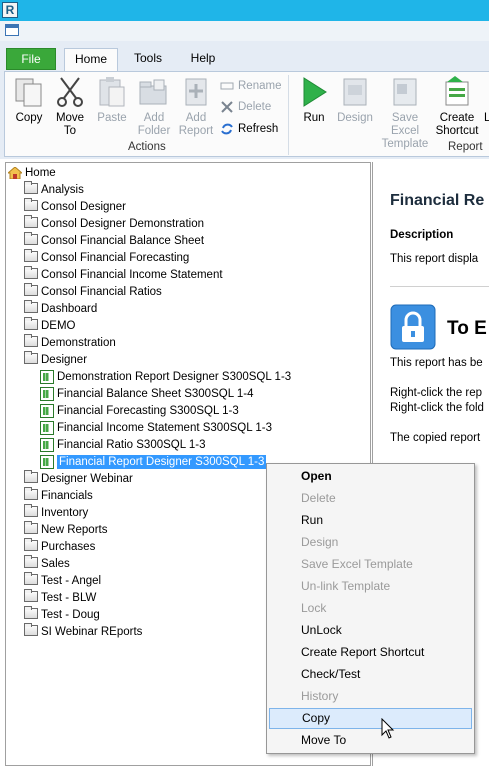 The height and width of the screenshot is (766, 489). I want to click on tree-report-selected: Financial Report Designer S300SQL 1-3, so click(153, 461).